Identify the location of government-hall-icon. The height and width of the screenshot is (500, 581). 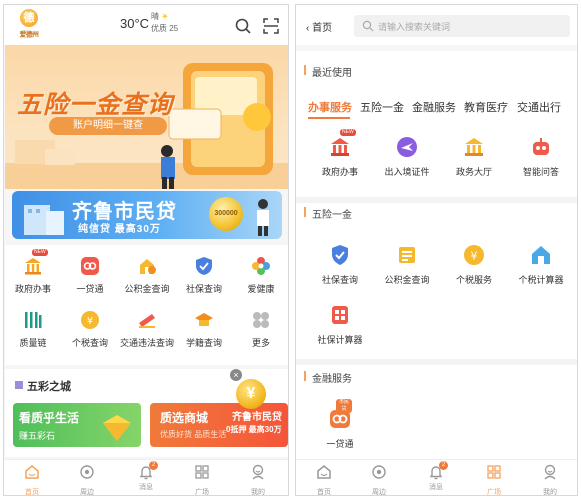
(474, 147).